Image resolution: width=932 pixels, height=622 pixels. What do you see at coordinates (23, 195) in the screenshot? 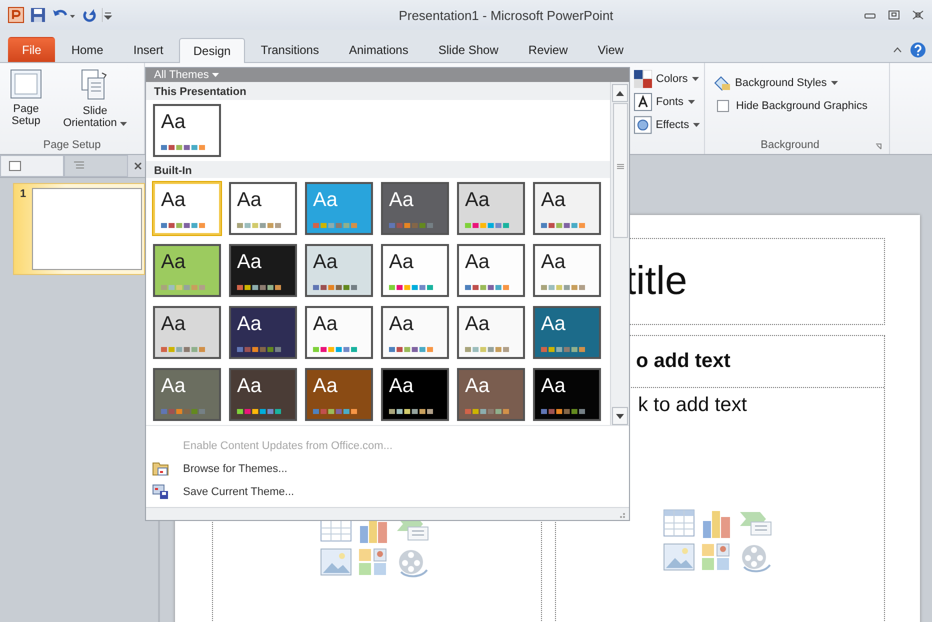
I see `slide-number: 1` at bounding box center [23, 195].